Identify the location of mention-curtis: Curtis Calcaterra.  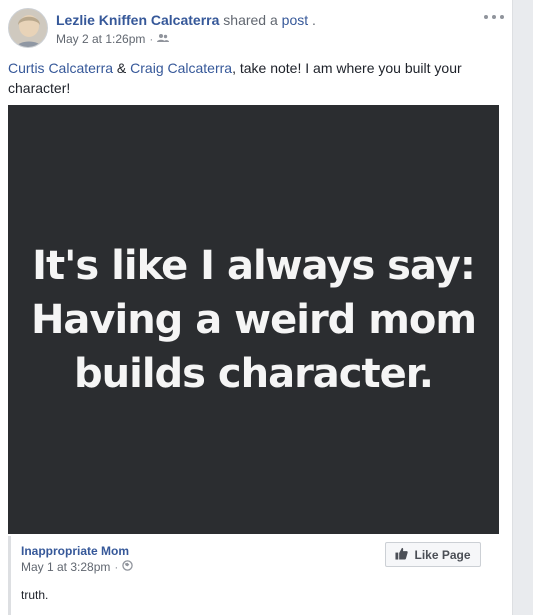
(60, 68).